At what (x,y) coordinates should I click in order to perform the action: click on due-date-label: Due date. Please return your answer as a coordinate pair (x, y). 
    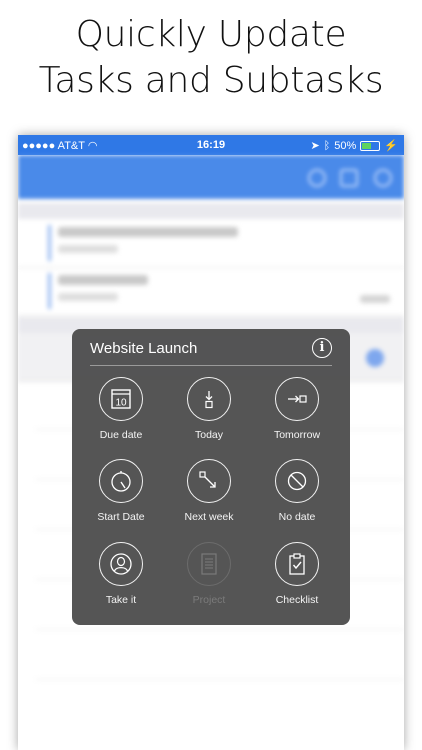
    Looking at the image, I should click on (121, 435).